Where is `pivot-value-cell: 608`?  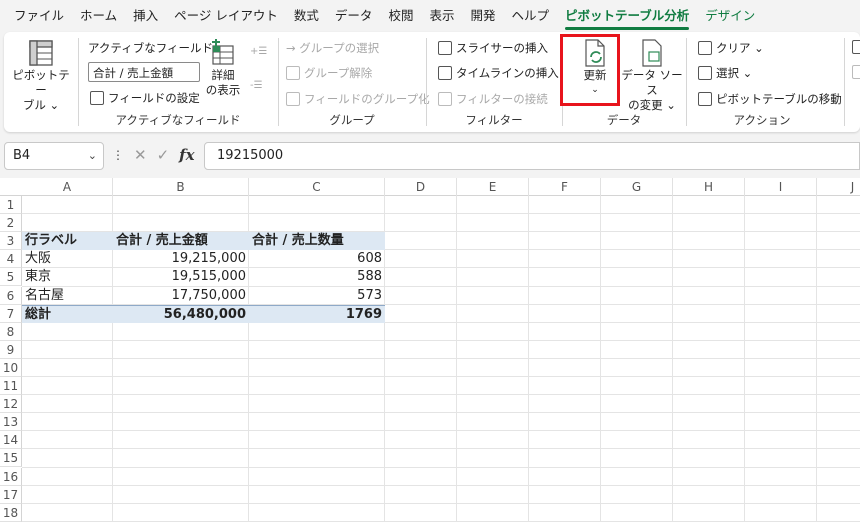
pivot-value-cell: 608 is located at coordinates (317, 259).